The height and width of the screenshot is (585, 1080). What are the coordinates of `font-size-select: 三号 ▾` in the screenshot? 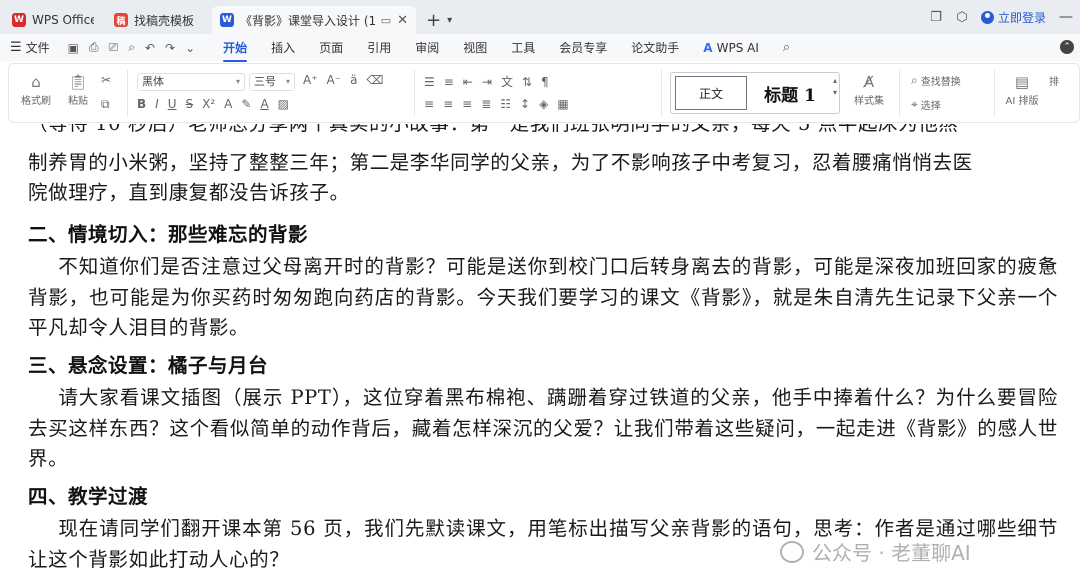 It's located at (272, 82).